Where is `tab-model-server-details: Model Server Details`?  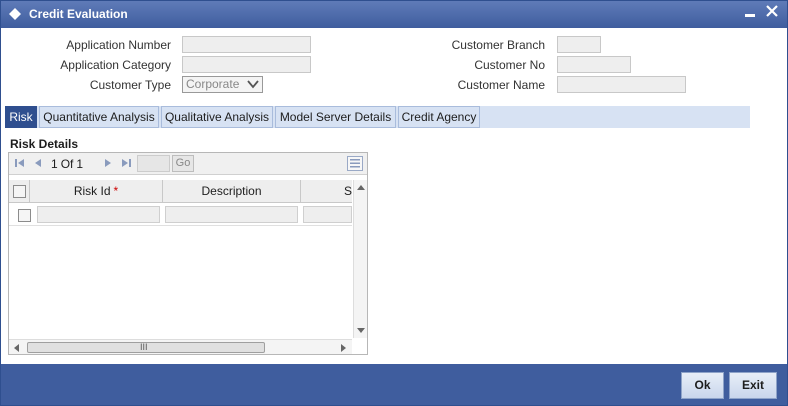 tab-model-server-details: Model Server Details is located at coordinates (335, 117).